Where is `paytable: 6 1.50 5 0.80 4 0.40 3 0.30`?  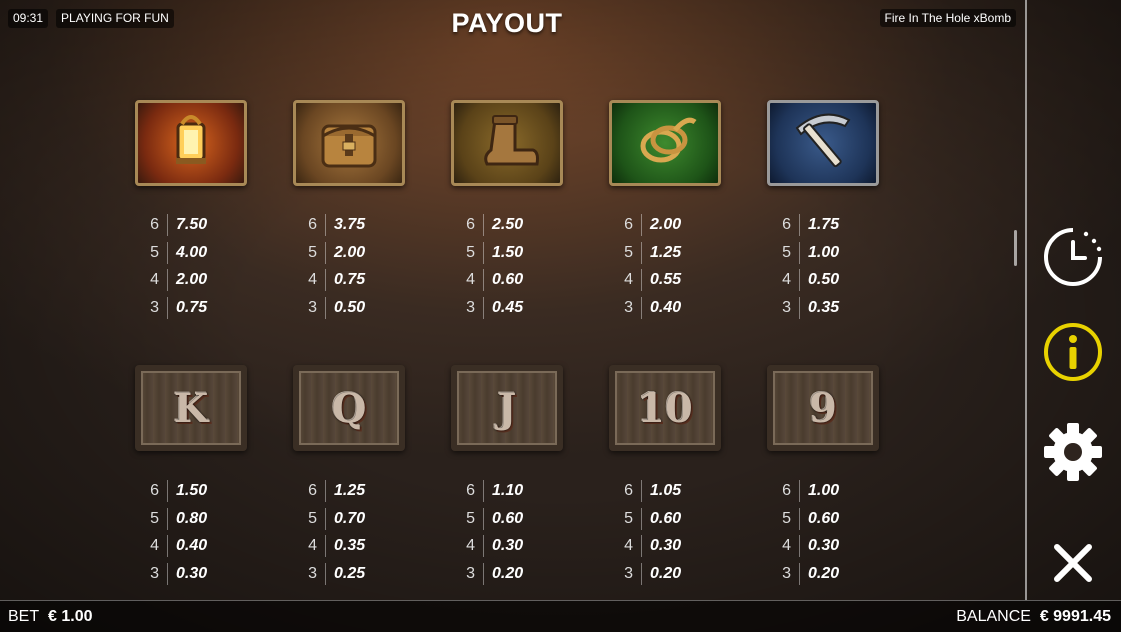
paytable: 6 1.50 5 0.80 4 0.40 3 0.30 is located at coordinates (190, 532).